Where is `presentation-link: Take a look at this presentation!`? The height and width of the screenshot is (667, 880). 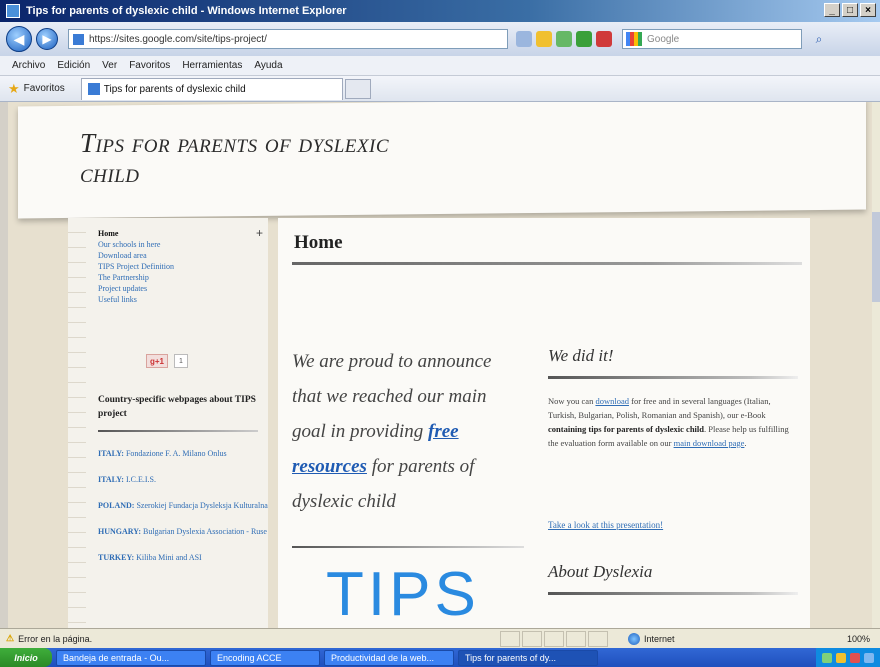 presentation-link: Take a look at this presentation! is located at coordinates (605, 525).